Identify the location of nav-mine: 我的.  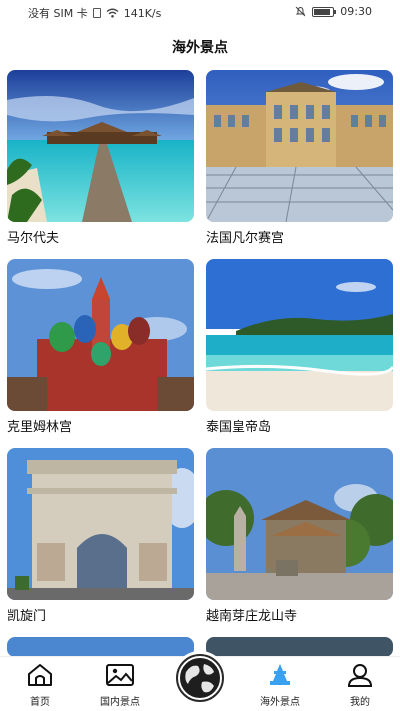
(360, 685).